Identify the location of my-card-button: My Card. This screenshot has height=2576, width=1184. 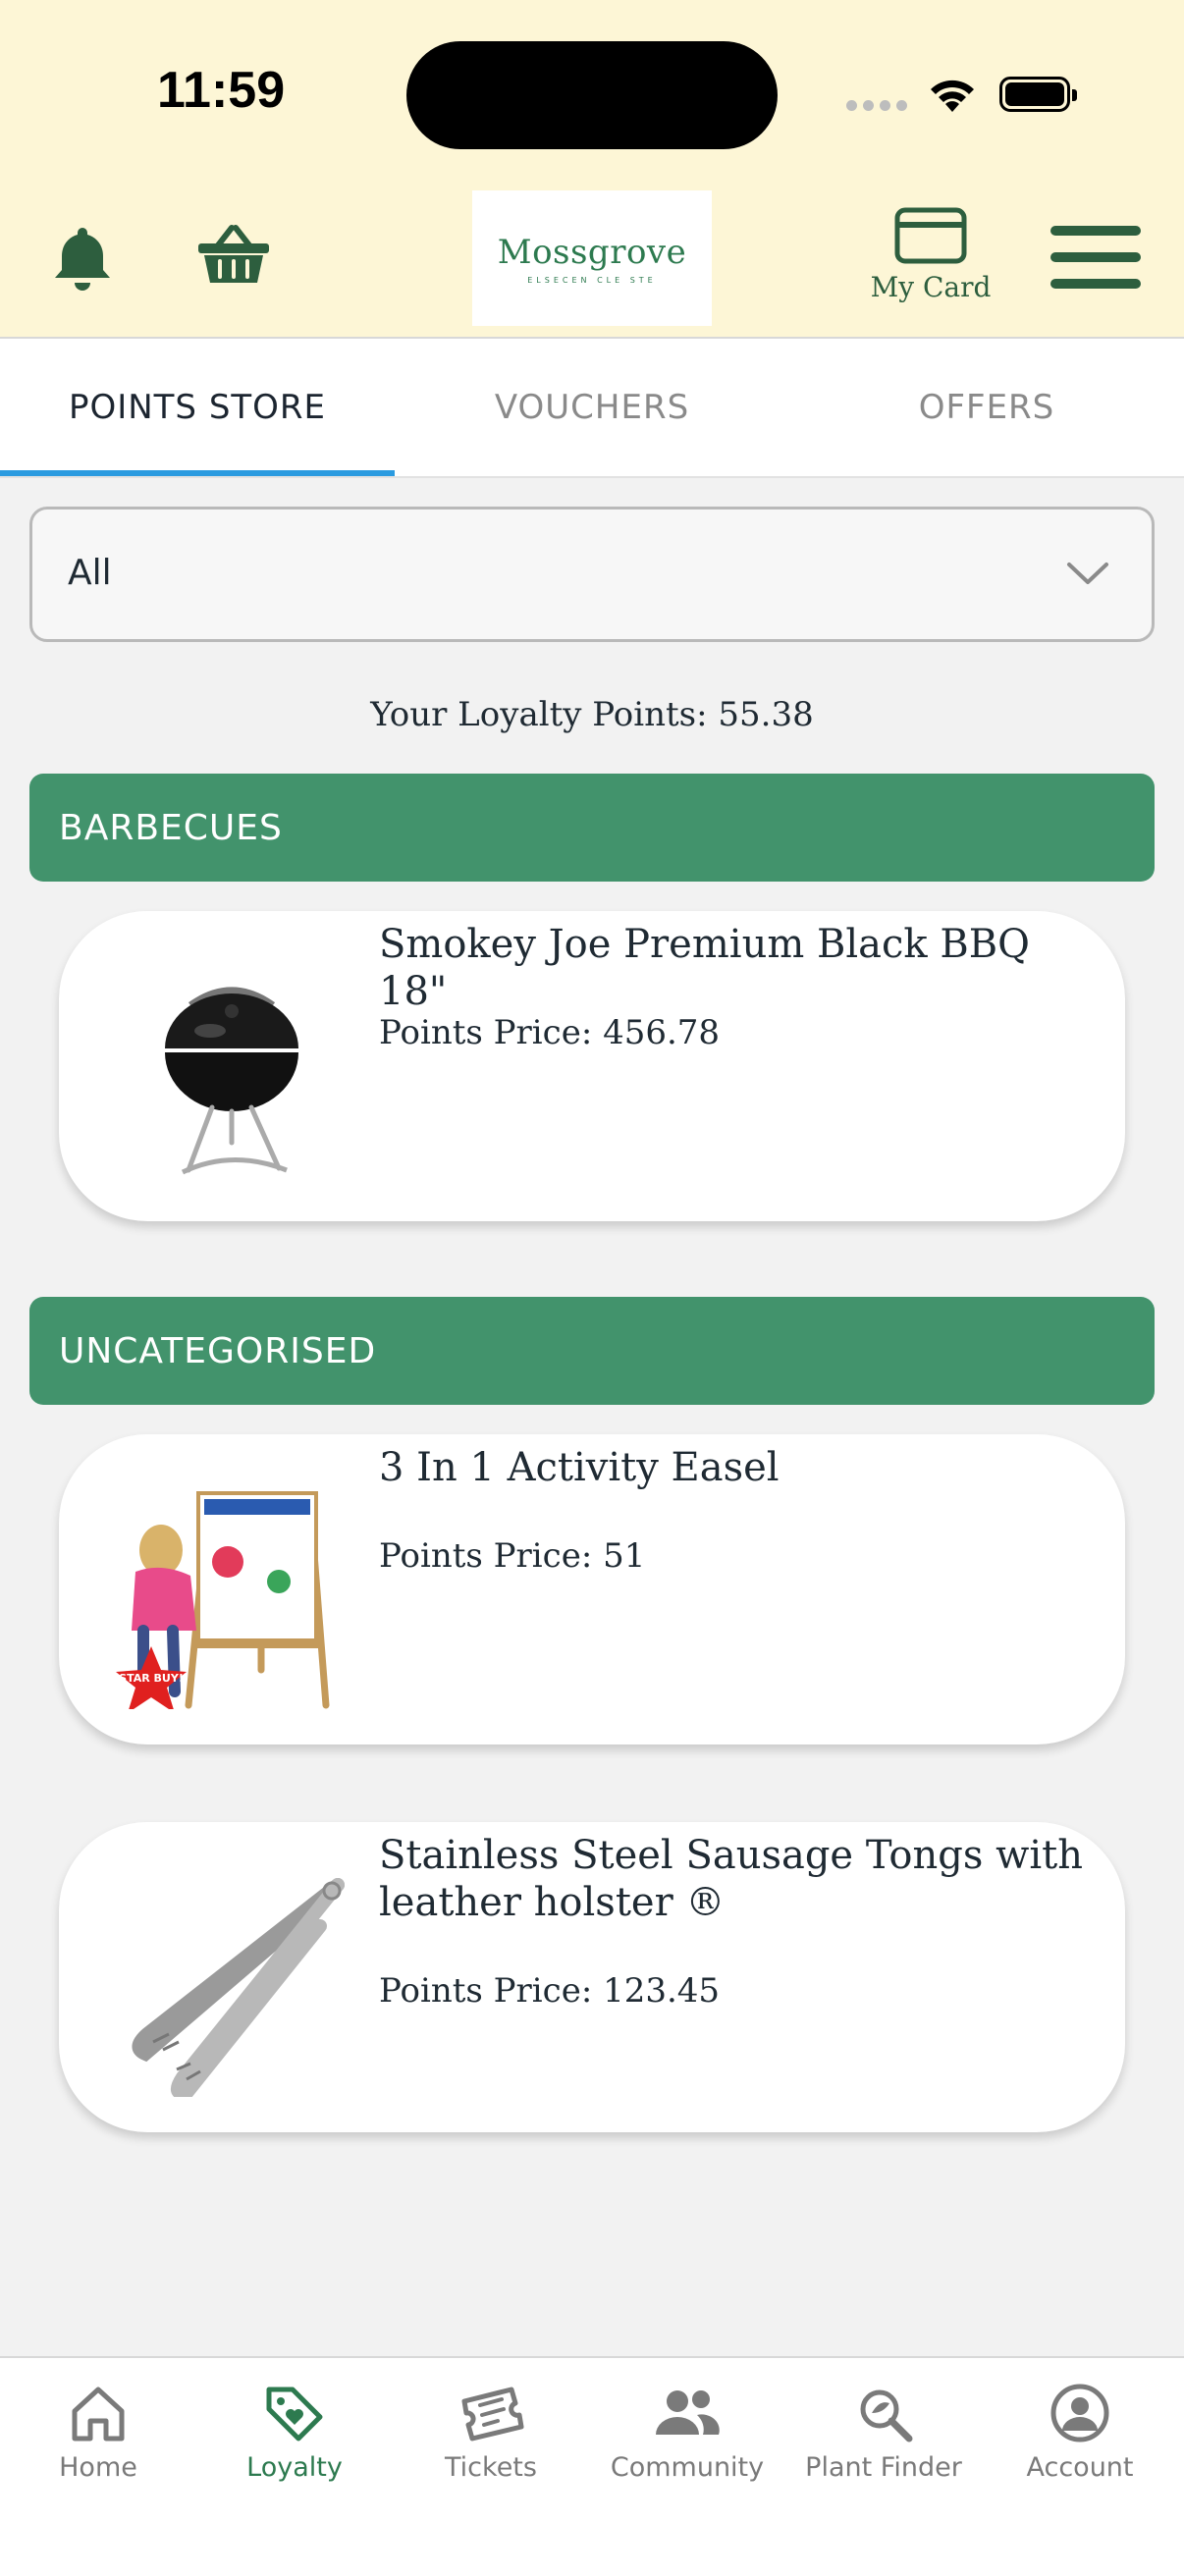
(931, 262).